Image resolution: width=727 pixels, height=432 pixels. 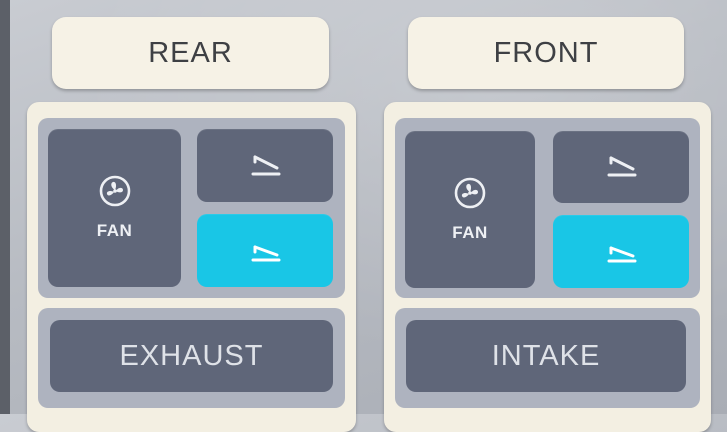 I want to click on rear-flap-closed-button, so click(x=265, y=250).